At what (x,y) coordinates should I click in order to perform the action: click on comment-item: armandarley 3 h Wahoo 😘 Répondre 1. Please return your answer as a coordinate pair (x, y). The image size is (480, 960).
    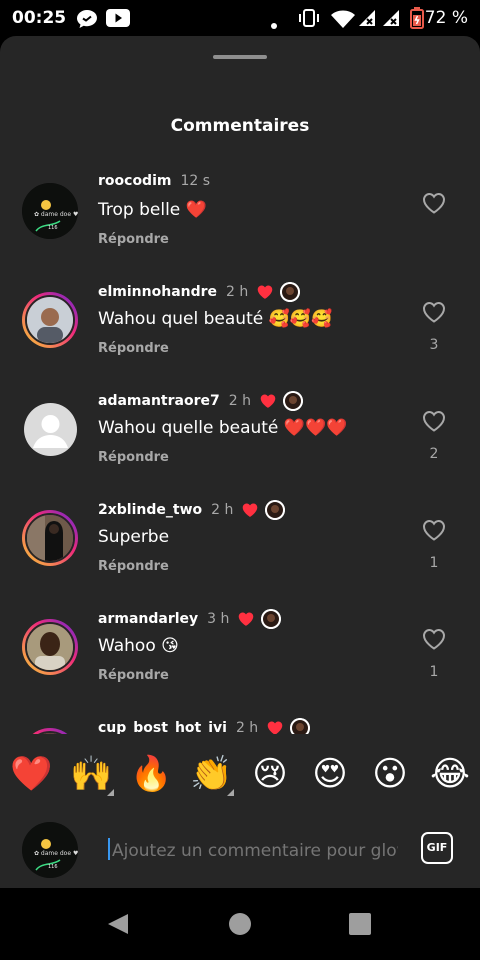
    Looking at the image, I should click on (240, 652).